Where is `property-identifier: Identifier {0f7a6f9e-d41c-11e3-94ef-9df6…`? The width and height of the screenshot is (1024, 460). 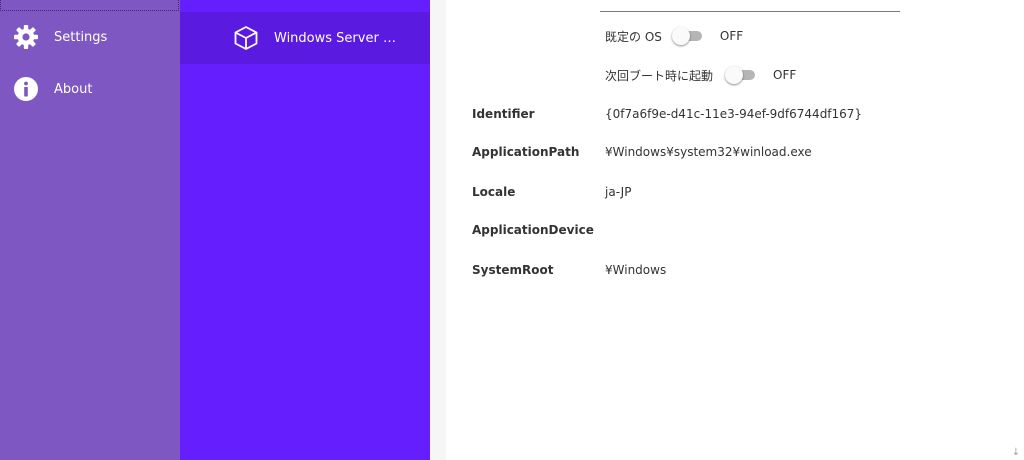 property-identifier: Identifier {0f7a6f9e-d41c-11e3-94ef-9df6… is located at coordinates (667, 114).